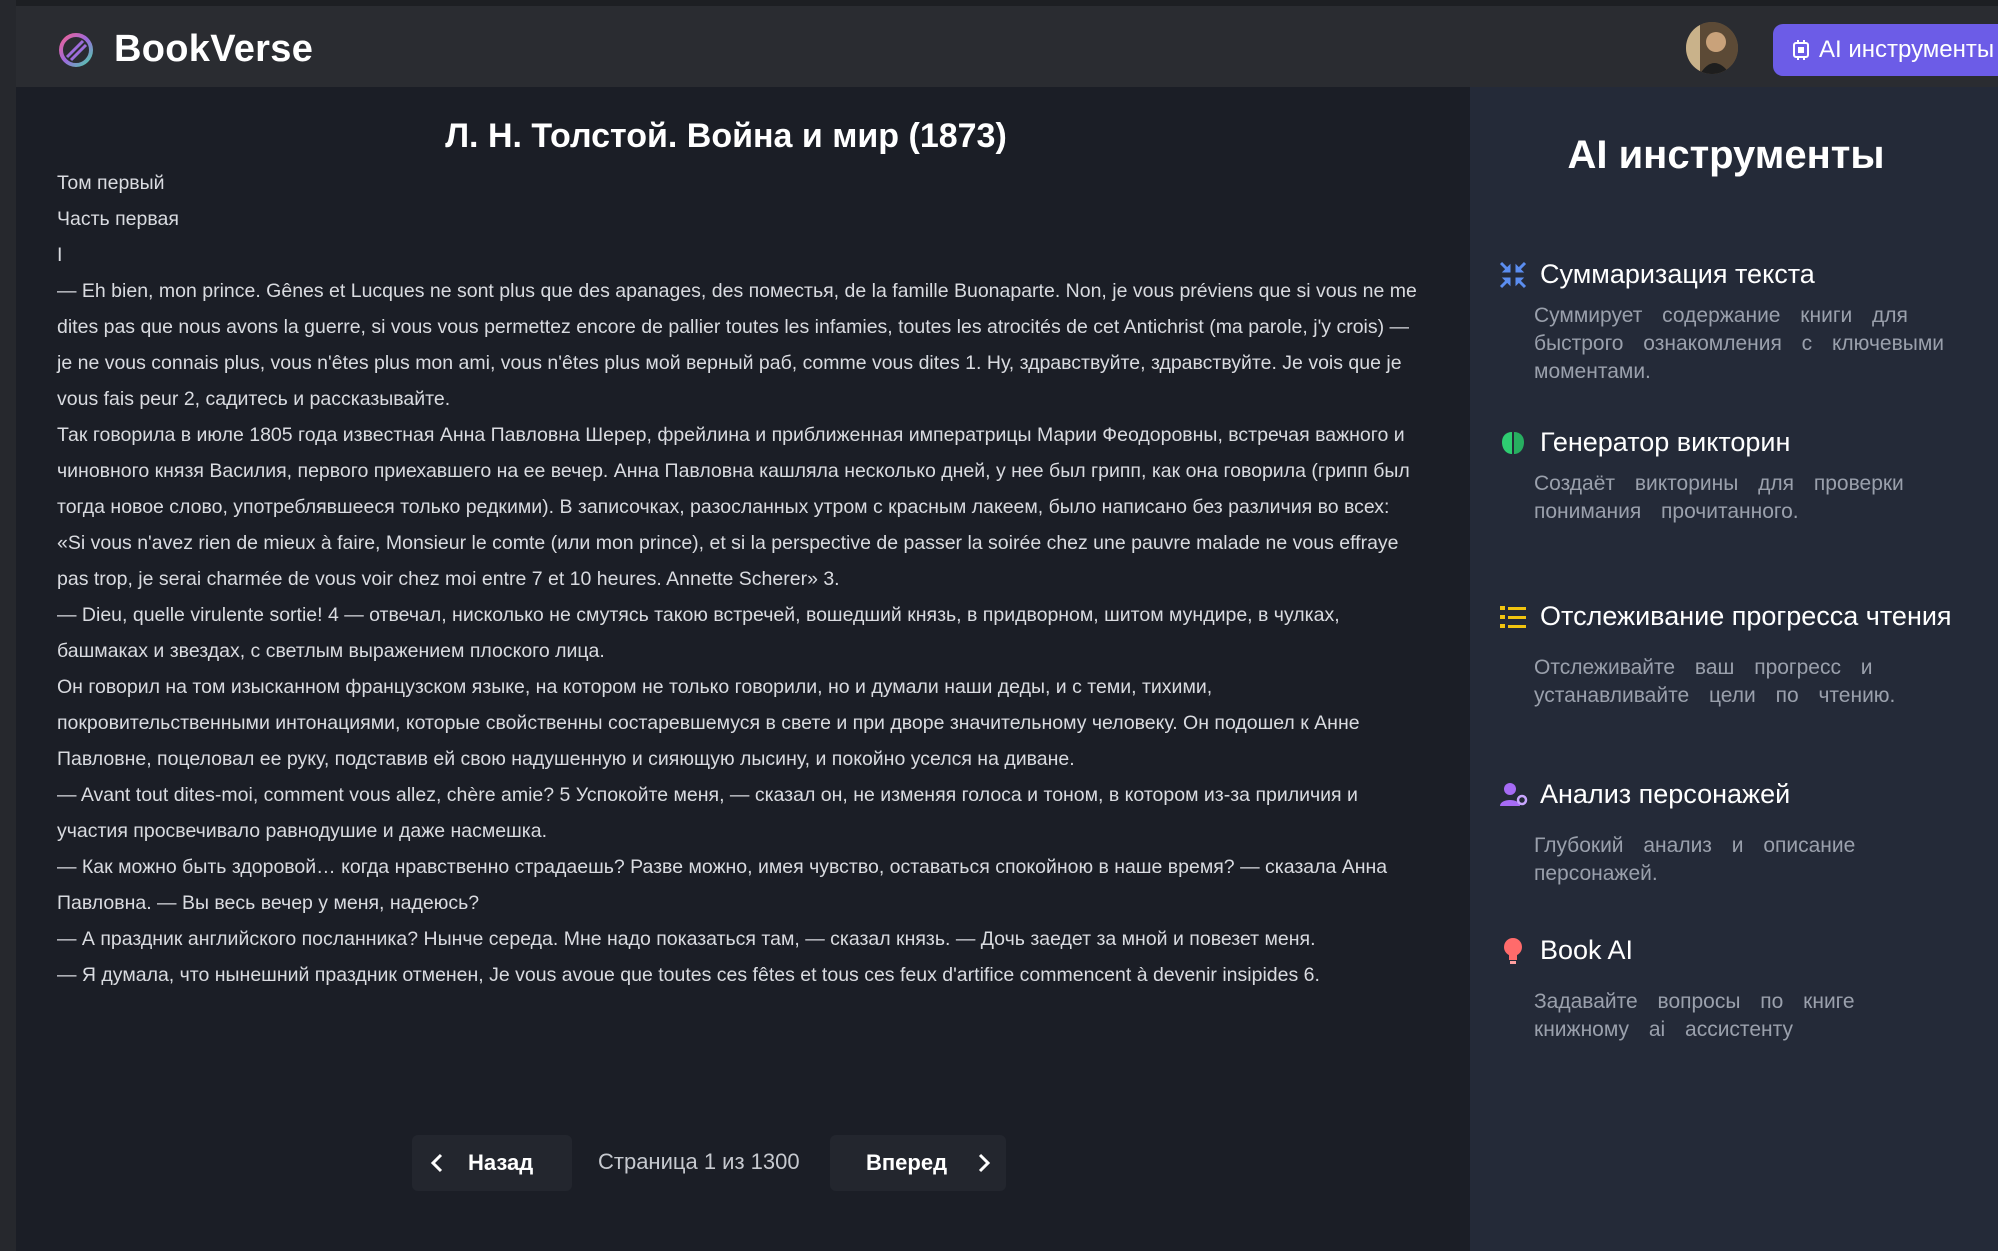  I want to click on user-avatar, so click(1712, 48).